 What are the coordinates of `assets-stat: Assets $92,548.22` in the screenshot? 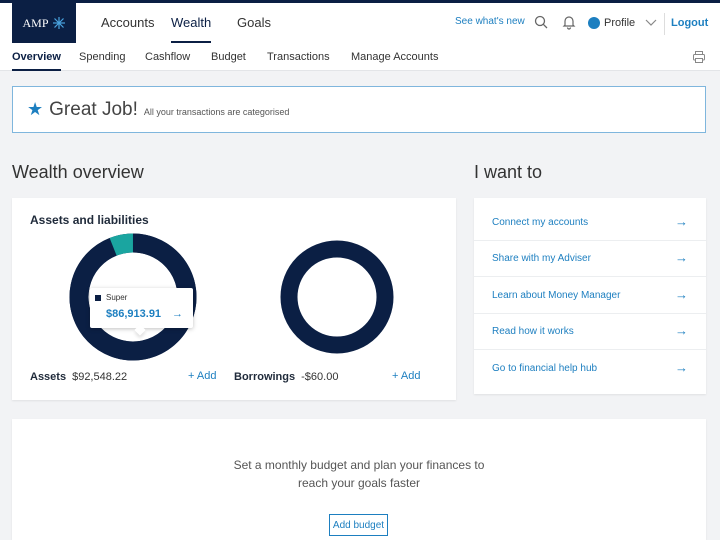 It's located at (78, 377).